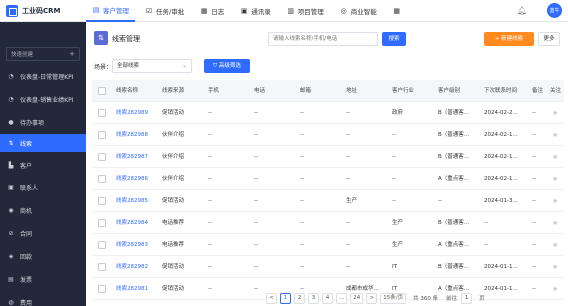  Describe the element at coordinates (299, 298) in the screenshot. I see `page-button: 2` at that location.